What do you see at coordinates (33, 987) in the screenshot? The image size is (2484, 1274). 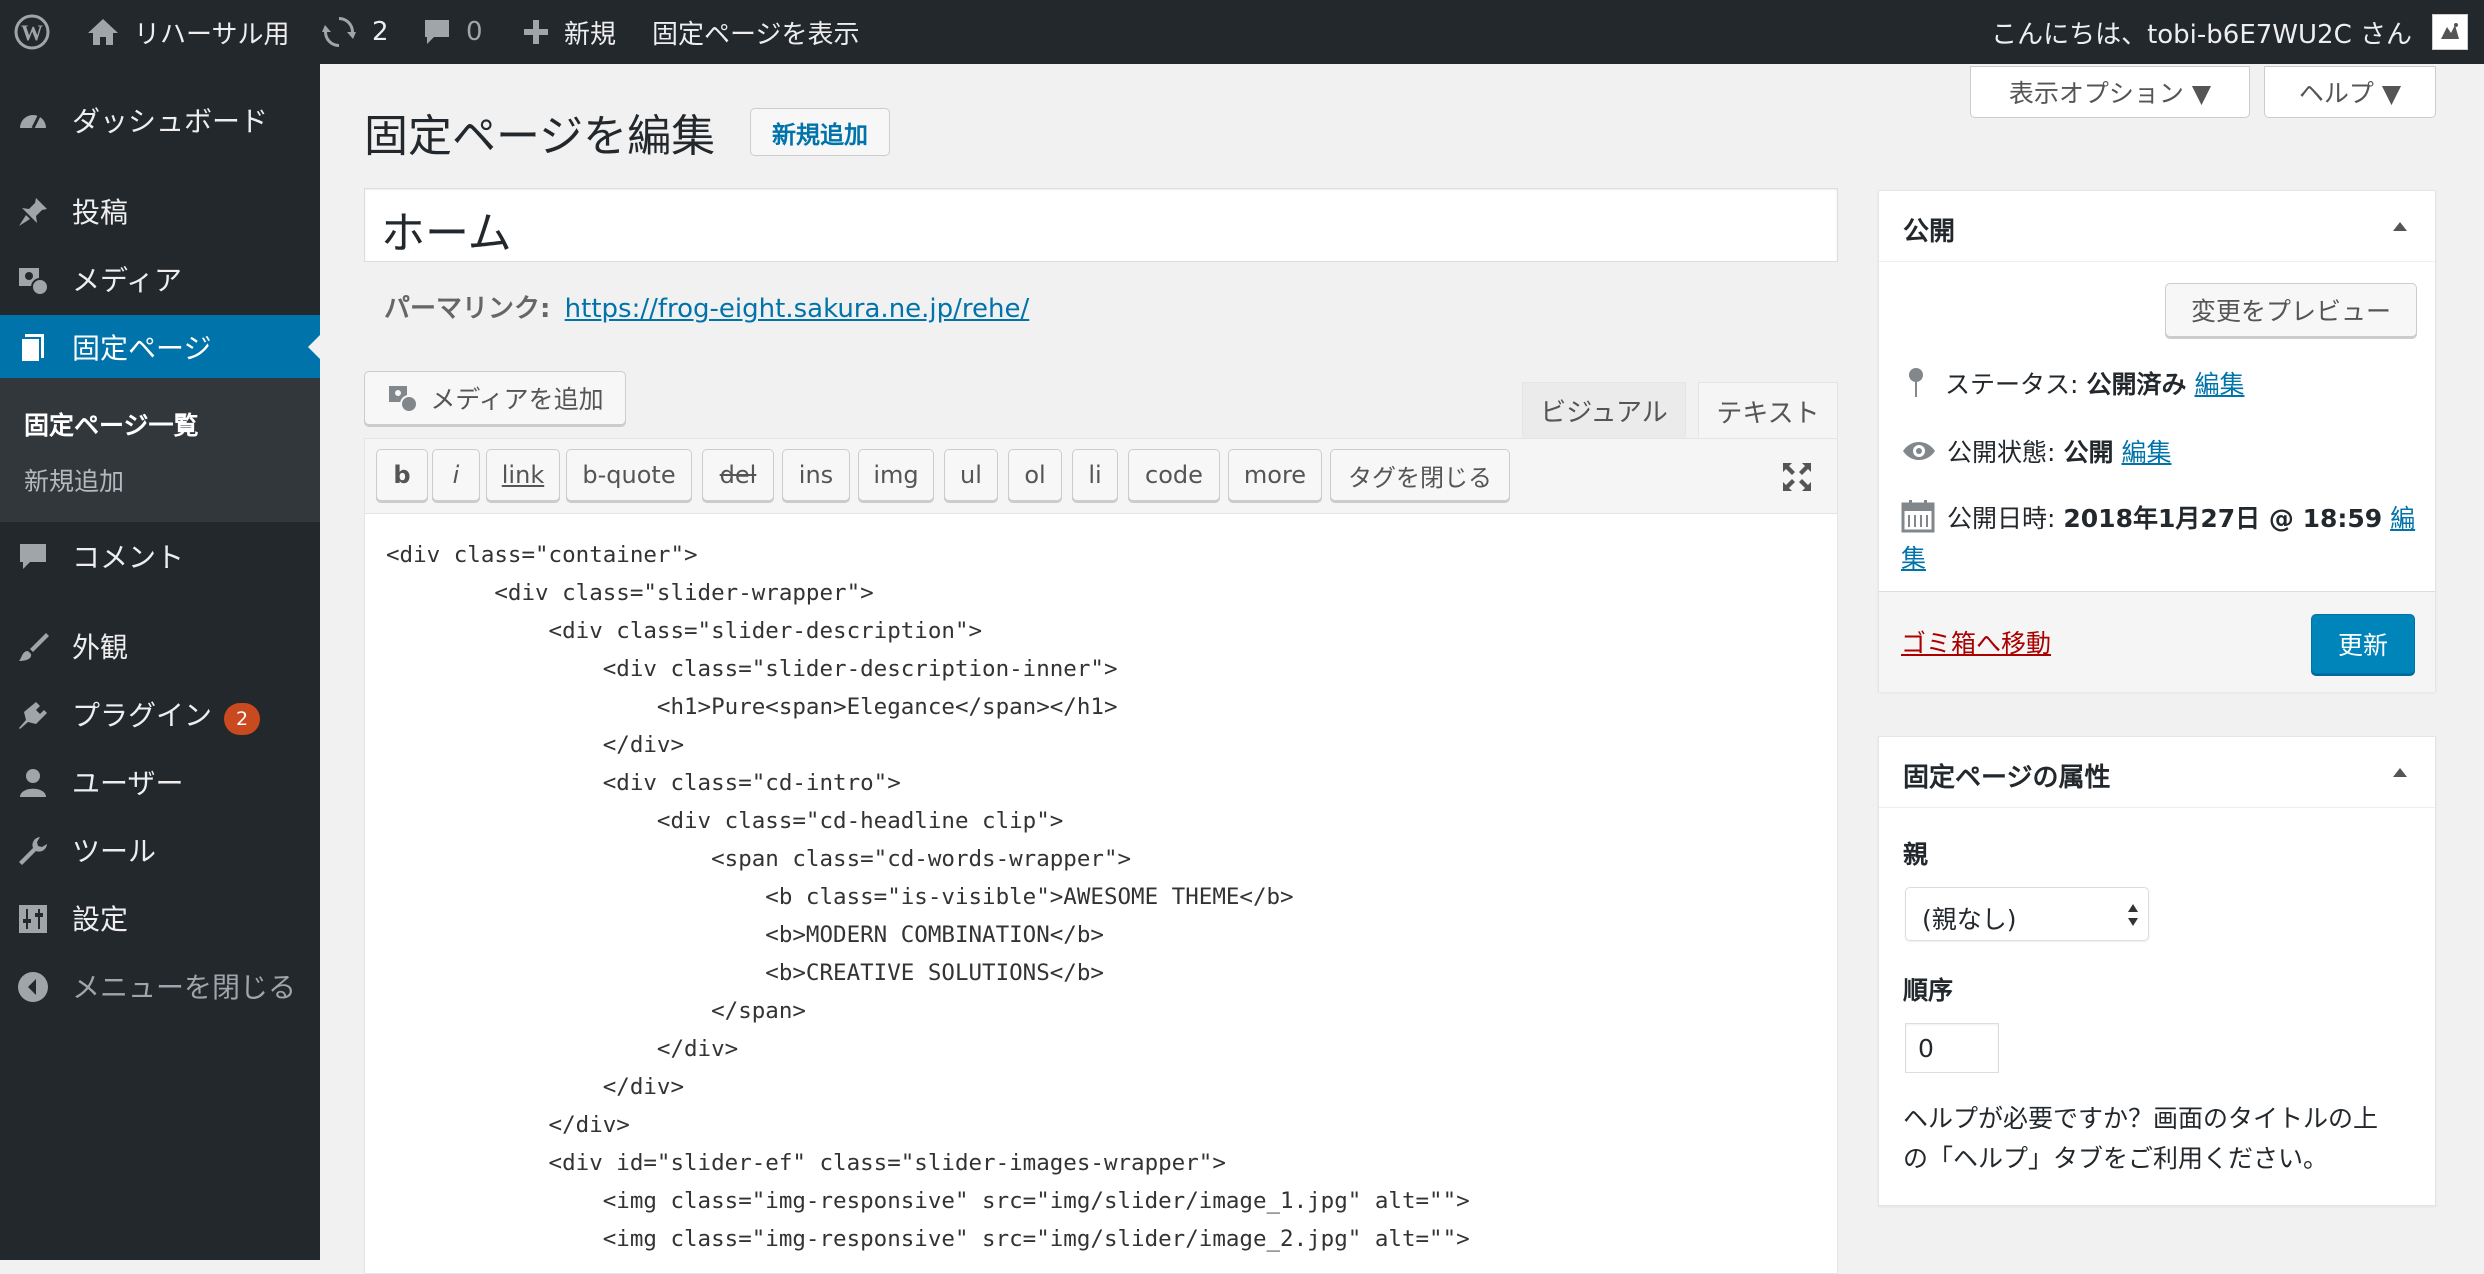 I see `collapse-arrow-icon` at bounding box center [33, 987].